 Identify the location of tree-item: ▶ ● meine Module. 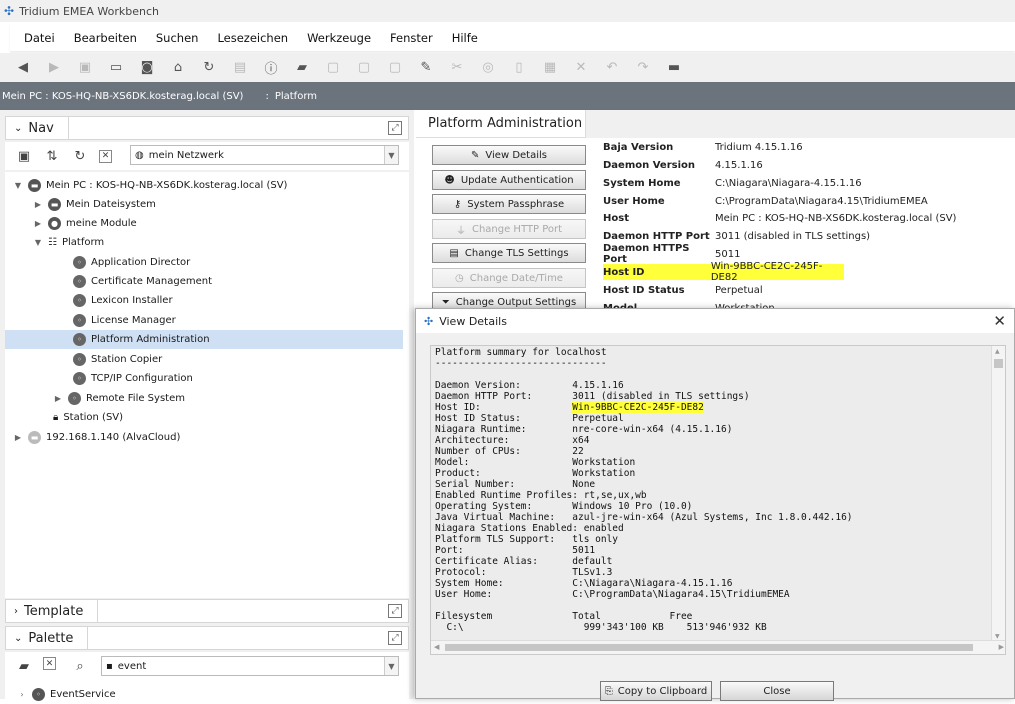
(85, 223).